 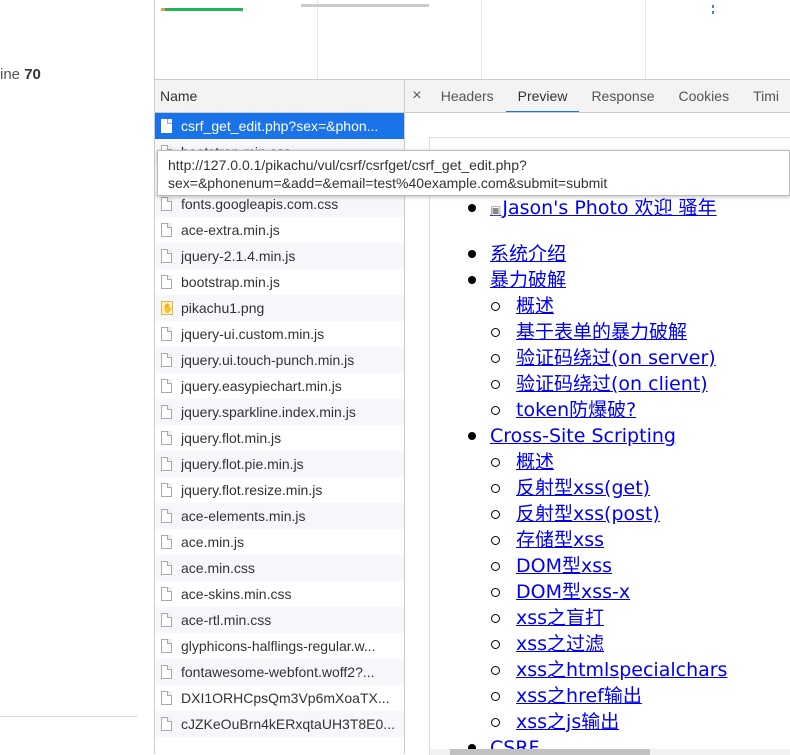 I want to click on request-row: jquery.easypiechart.min.js, so click(x=279, y=386).